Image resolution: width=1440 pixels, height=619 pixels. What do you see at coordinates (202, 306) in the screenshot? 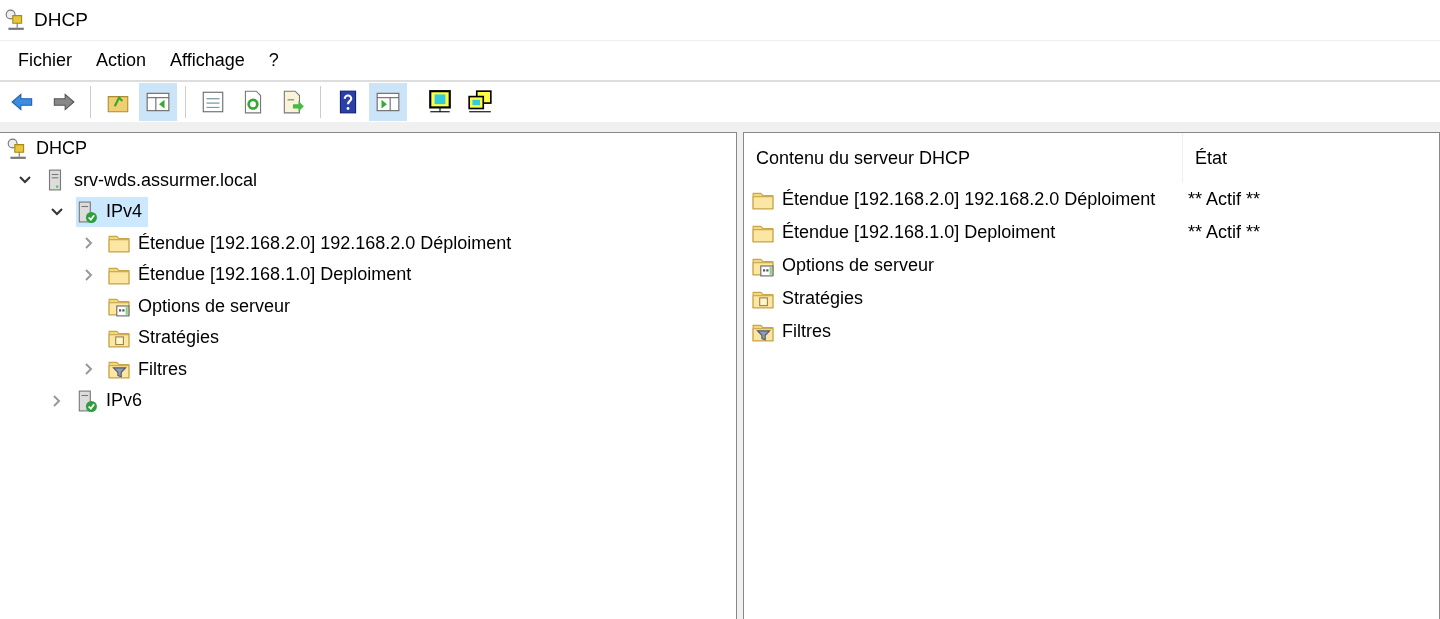
I see `tree-item: Options de serveur` at bounding box center [202, 306].